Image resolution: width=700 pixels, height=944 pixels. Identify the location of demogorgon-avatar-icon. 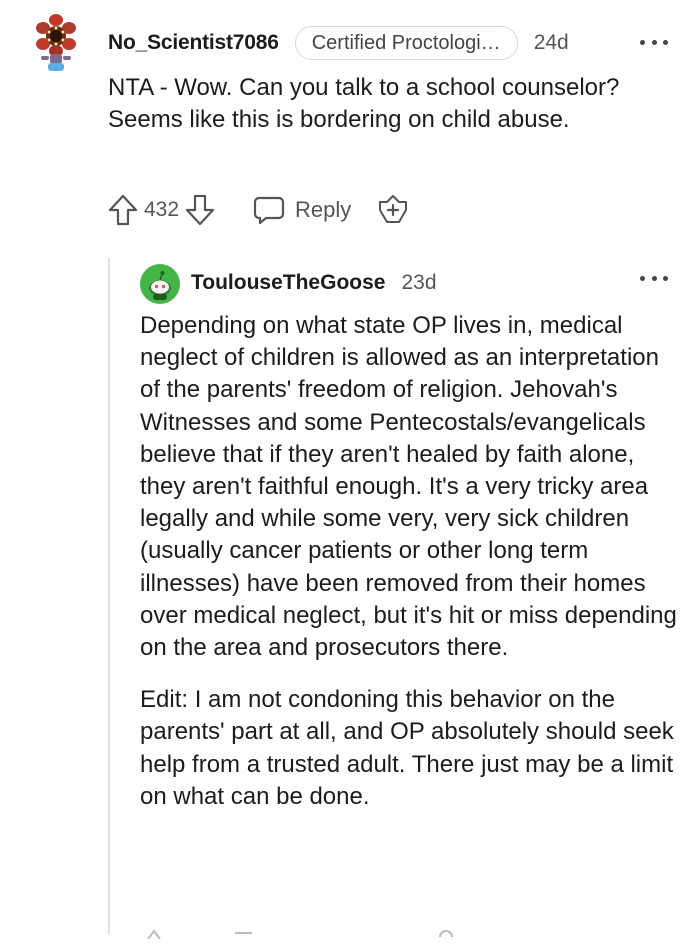
(56, 43).